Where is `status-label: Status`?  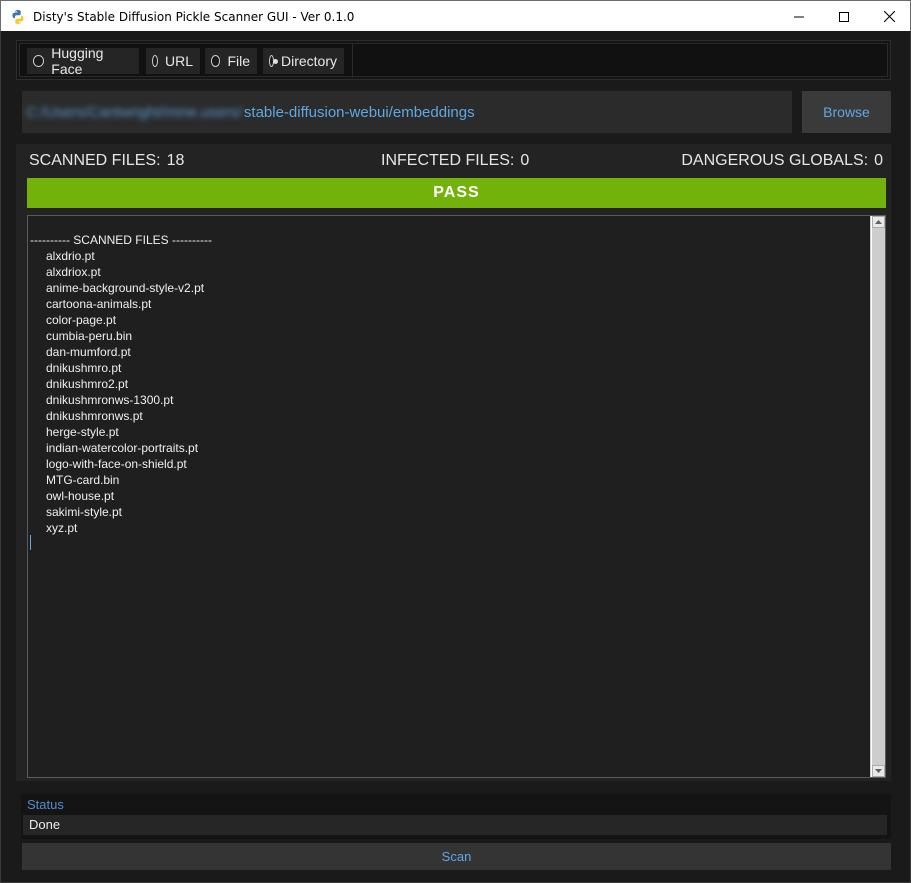 status-label: Status is located at coordinates (45, 804).